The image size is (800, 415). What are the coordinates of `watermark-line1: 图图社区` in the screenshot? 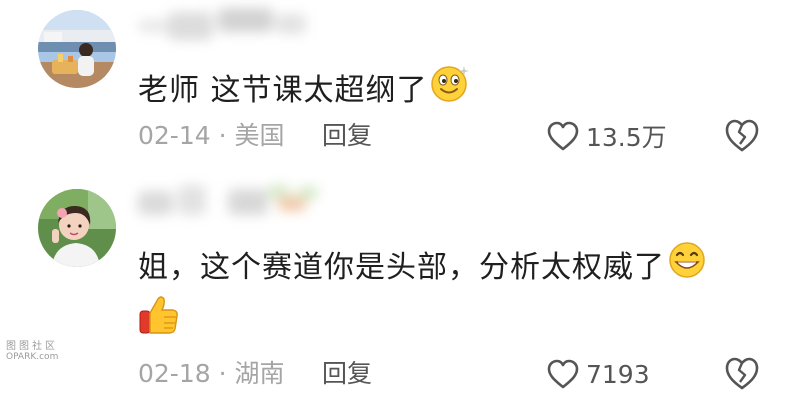 It's located at (32, 346).